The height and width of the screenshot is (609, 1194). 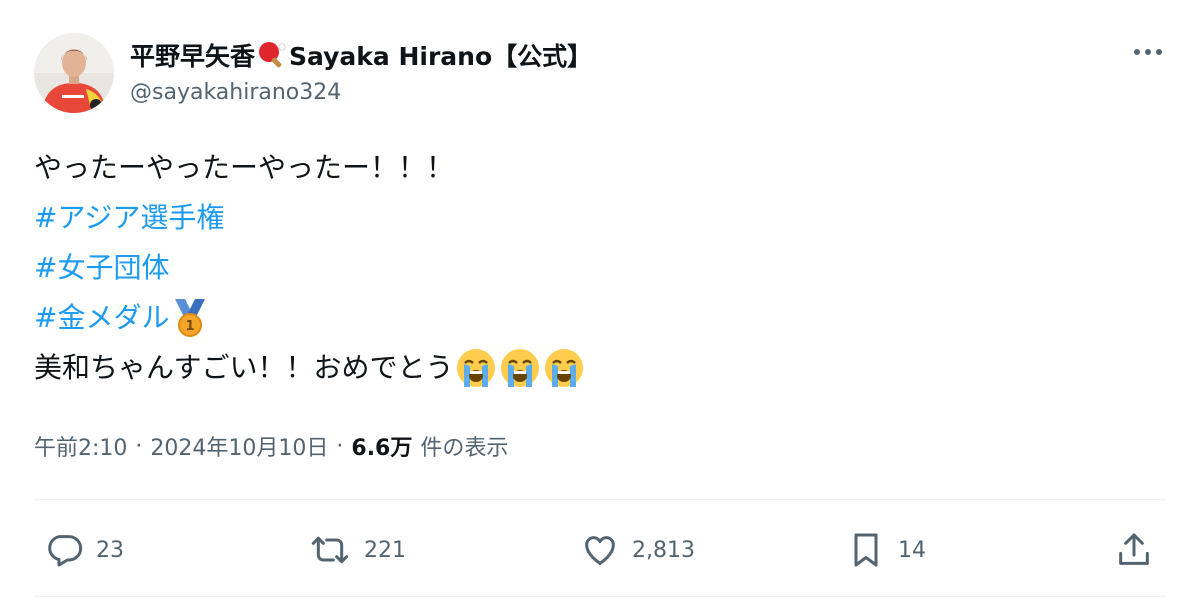 What do you see at coordinates (74, 73) in the screenshot?
I see `avatar` at bounding box center [74, 73].